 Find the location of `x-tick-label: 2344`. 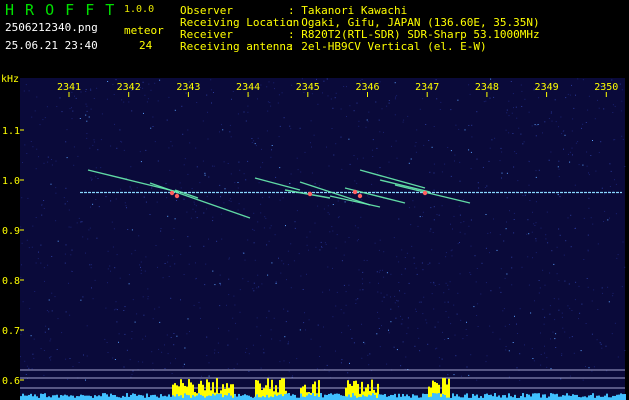

x-tick-label: 2344 is located at coordinates (248, 87).